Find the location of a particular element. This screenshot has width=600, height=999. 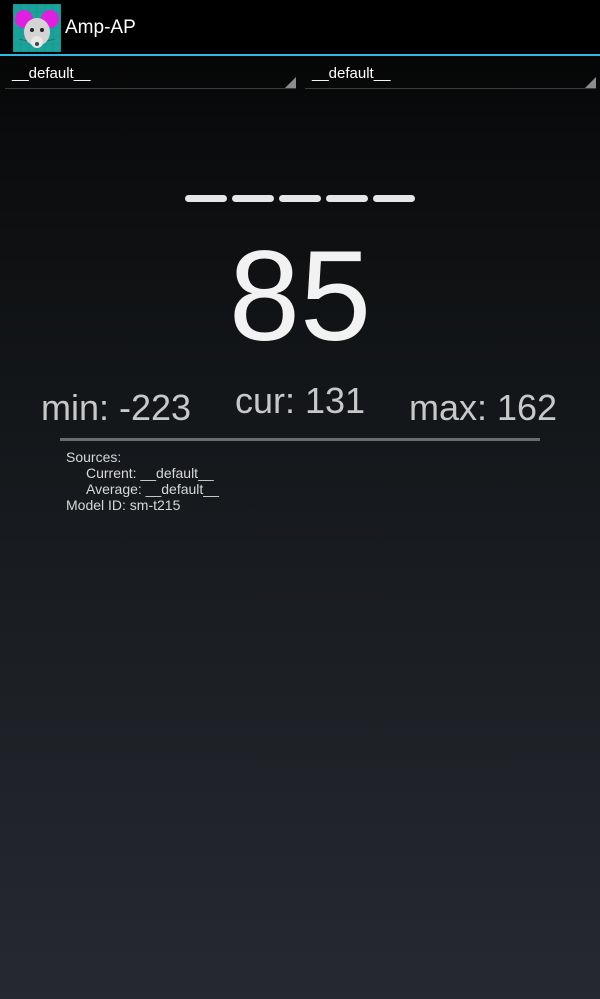

max-reading: max: 162 is located at coordinates (483, 407).